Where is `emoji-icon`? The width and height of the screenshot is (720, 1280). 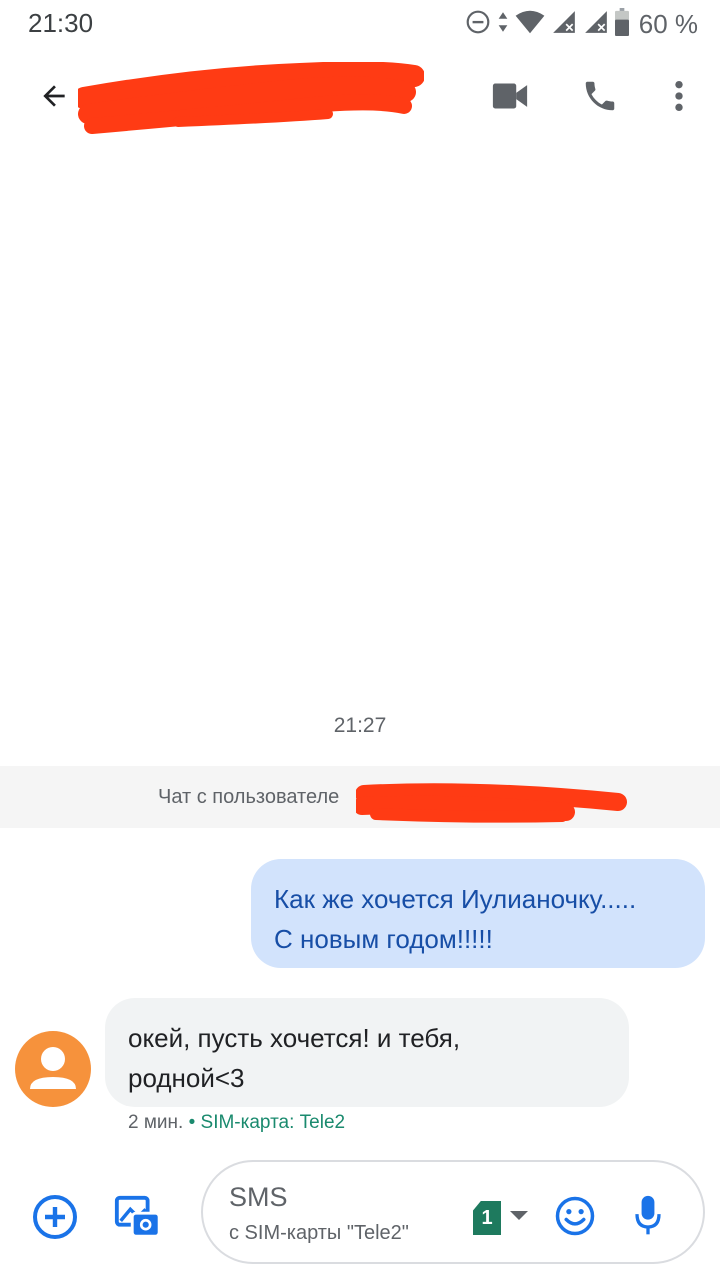
emoji-icon is located at coordinates (575, 1218).